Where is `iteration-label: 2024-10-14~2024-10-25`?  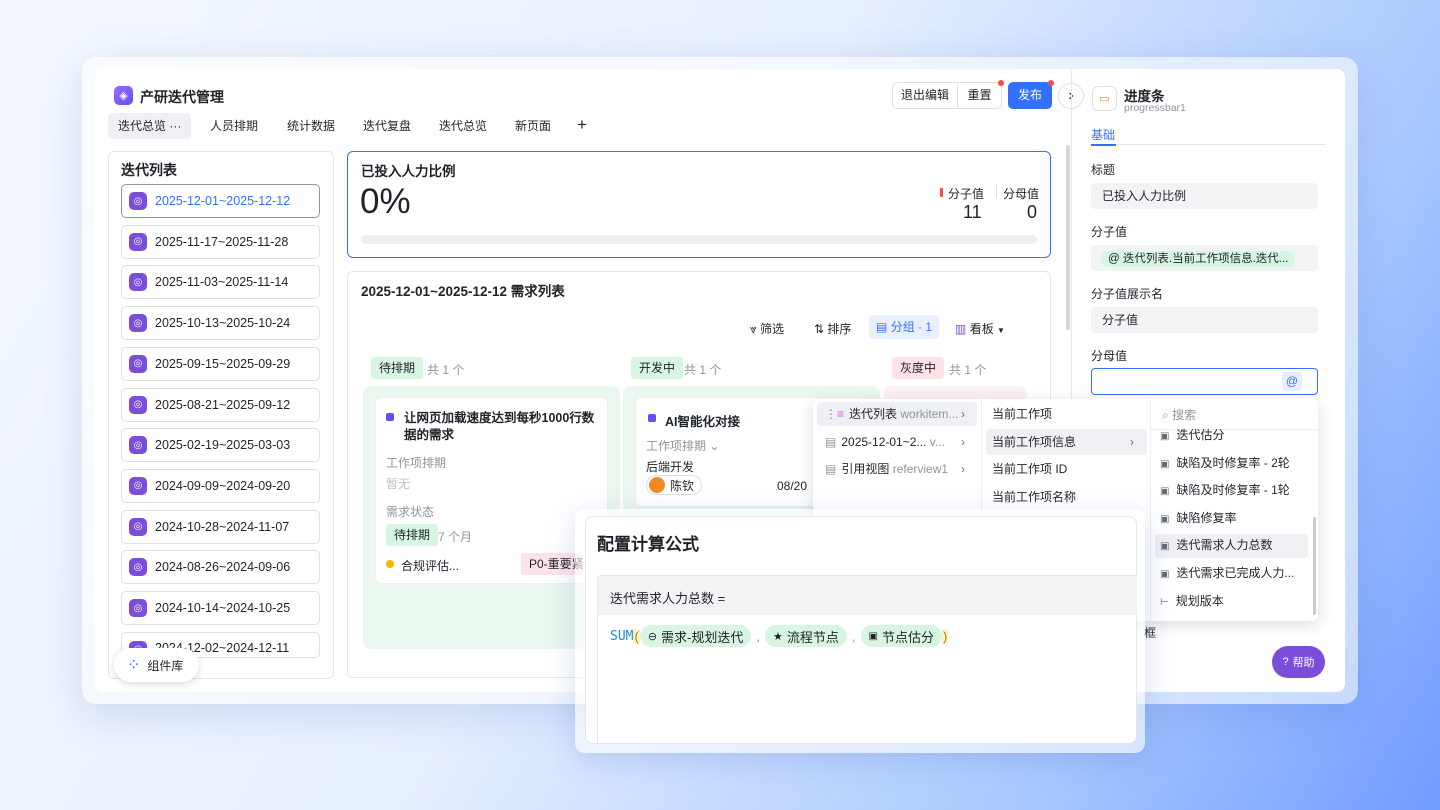 iteration-label: 2024-10-14~2024-10-25 is located at coordinates (223, 608).